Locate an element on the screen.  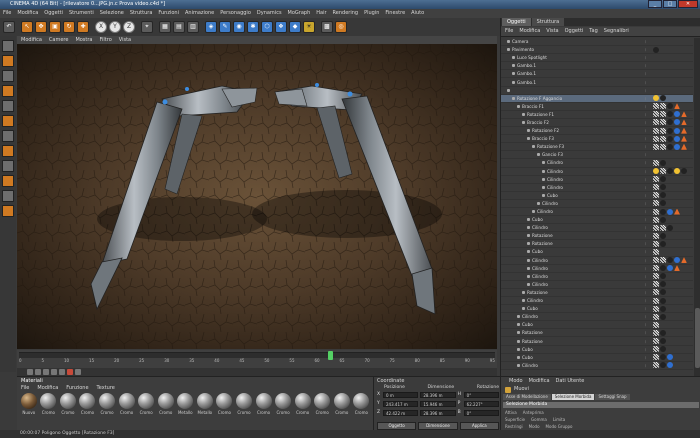
attribute-menu-item-0: Modo is located at coordinates (516, 381).